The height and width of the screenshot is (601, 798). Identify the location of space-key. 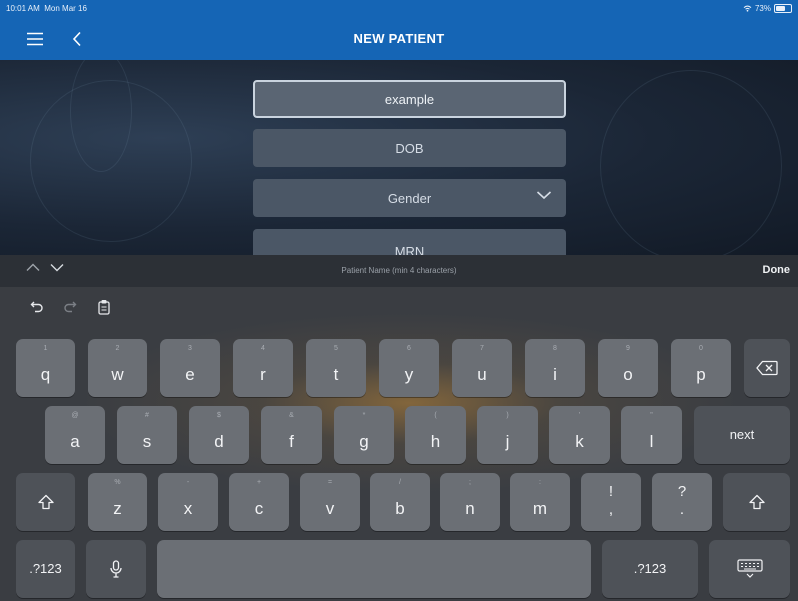
(374, 569).